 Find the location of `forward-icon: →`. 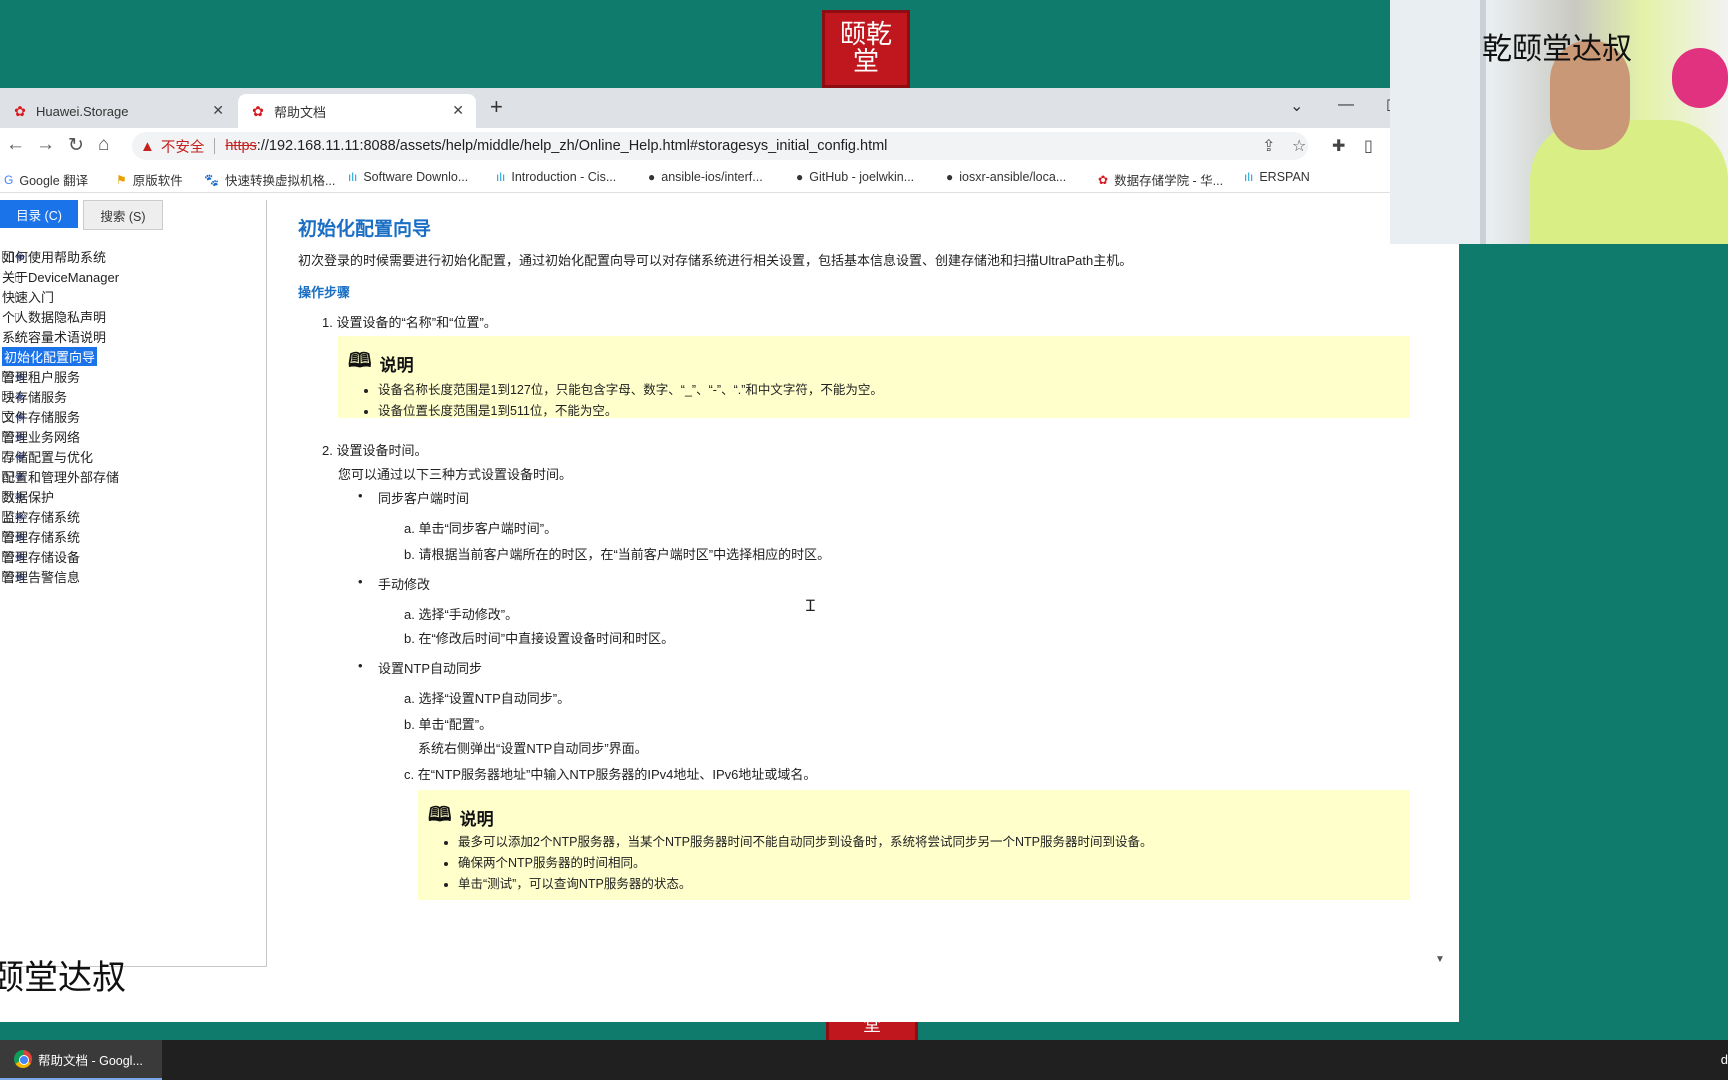

forward-icon: → is located at coordinates (45, 145).